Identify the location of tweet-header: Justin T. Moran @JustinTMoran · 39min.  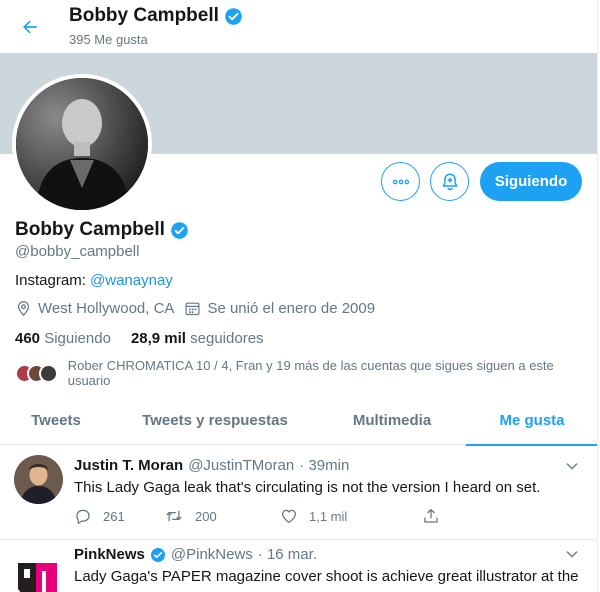
(211, 465).